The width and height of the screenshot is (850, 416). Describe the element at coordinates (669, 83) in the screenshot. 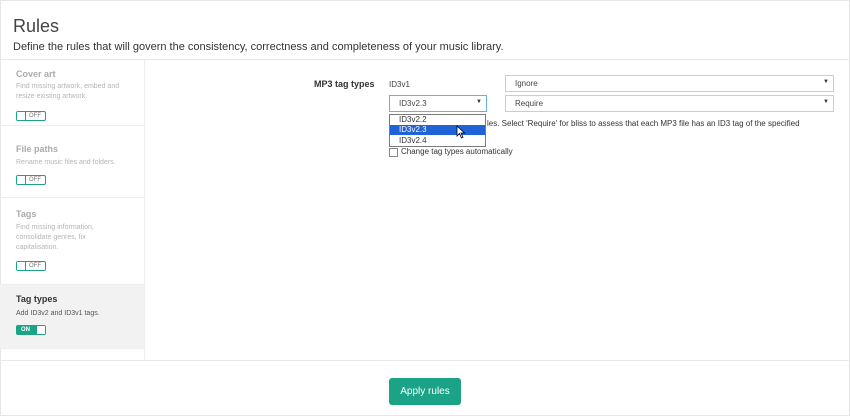

I see `id3v1-action-select: Ignore ▼` at that location.